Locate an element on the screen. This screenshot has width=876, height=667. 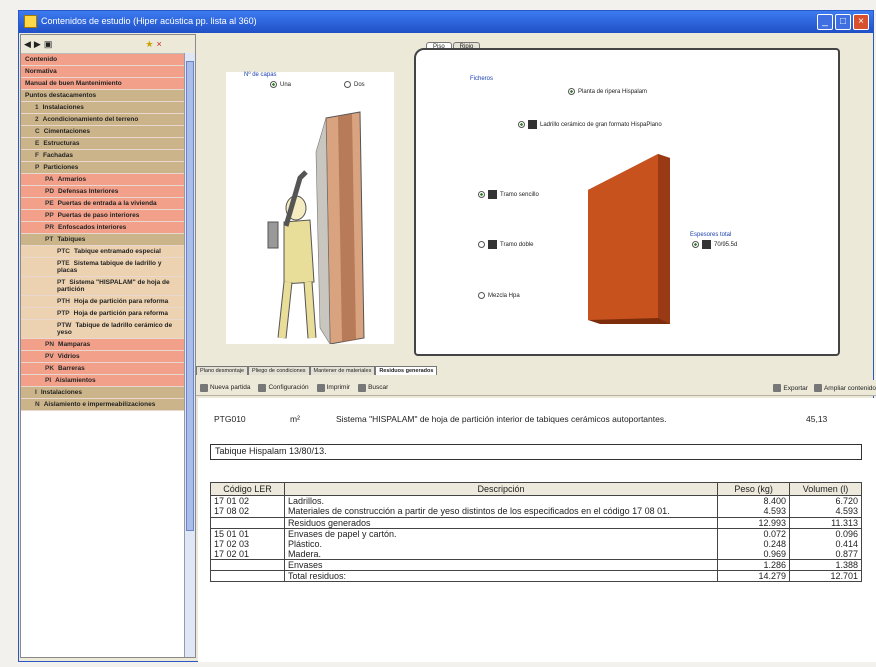
sidebar-item: E Estructuras is located at coordinates (103, 144).